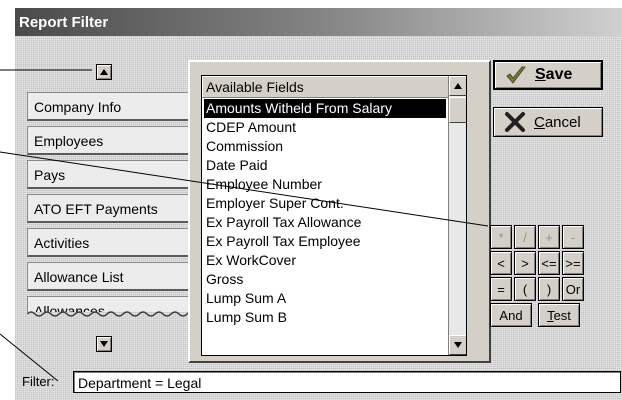 The width and height of the screenshot is (622, 400). What do you see at coordinates (525, 237) in the screenshot?
I see `op-divide-button: /` at bounding box center [525, 237].